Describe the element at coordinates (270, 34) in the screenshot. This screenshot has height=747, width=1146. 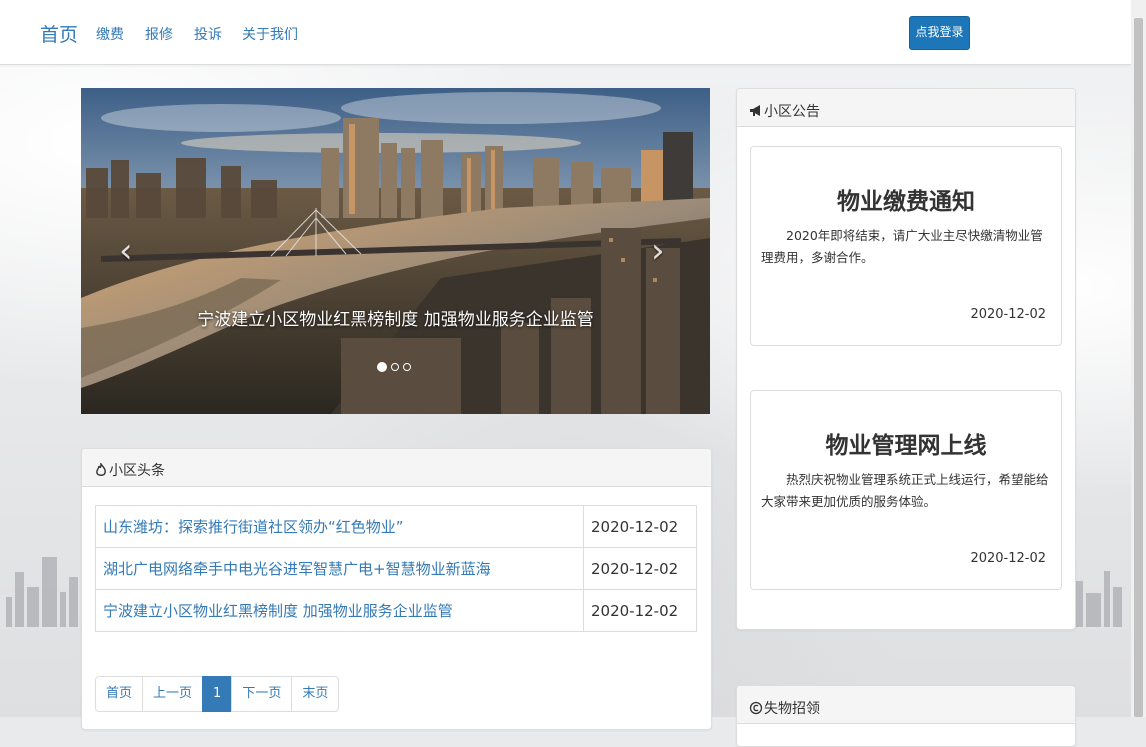
I see `nav-link-about: 关于我们` at that location.